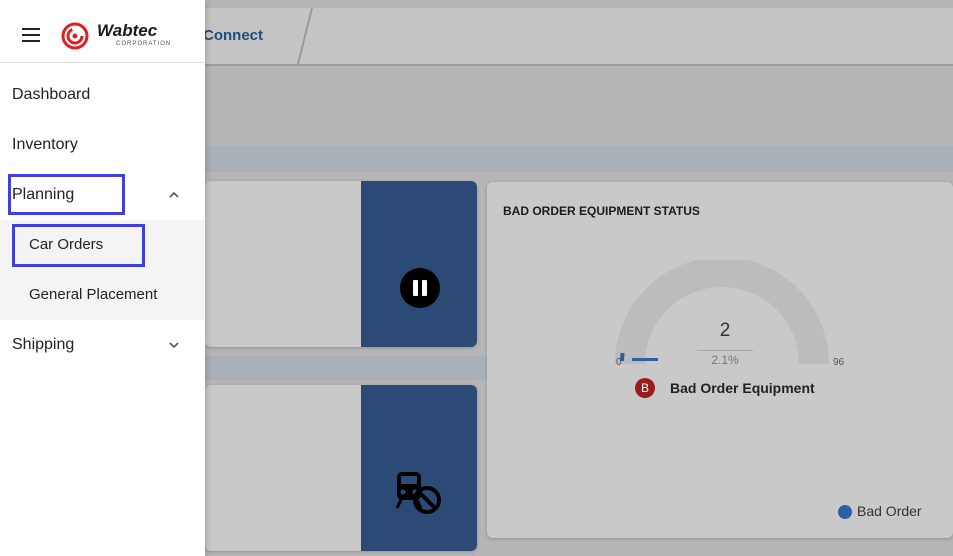 This screenshot has width=953, height=556. What do you see at coordinates (645, 359) in the screenshot?
I see `gauge-fill` at bounding box center [645, 359].